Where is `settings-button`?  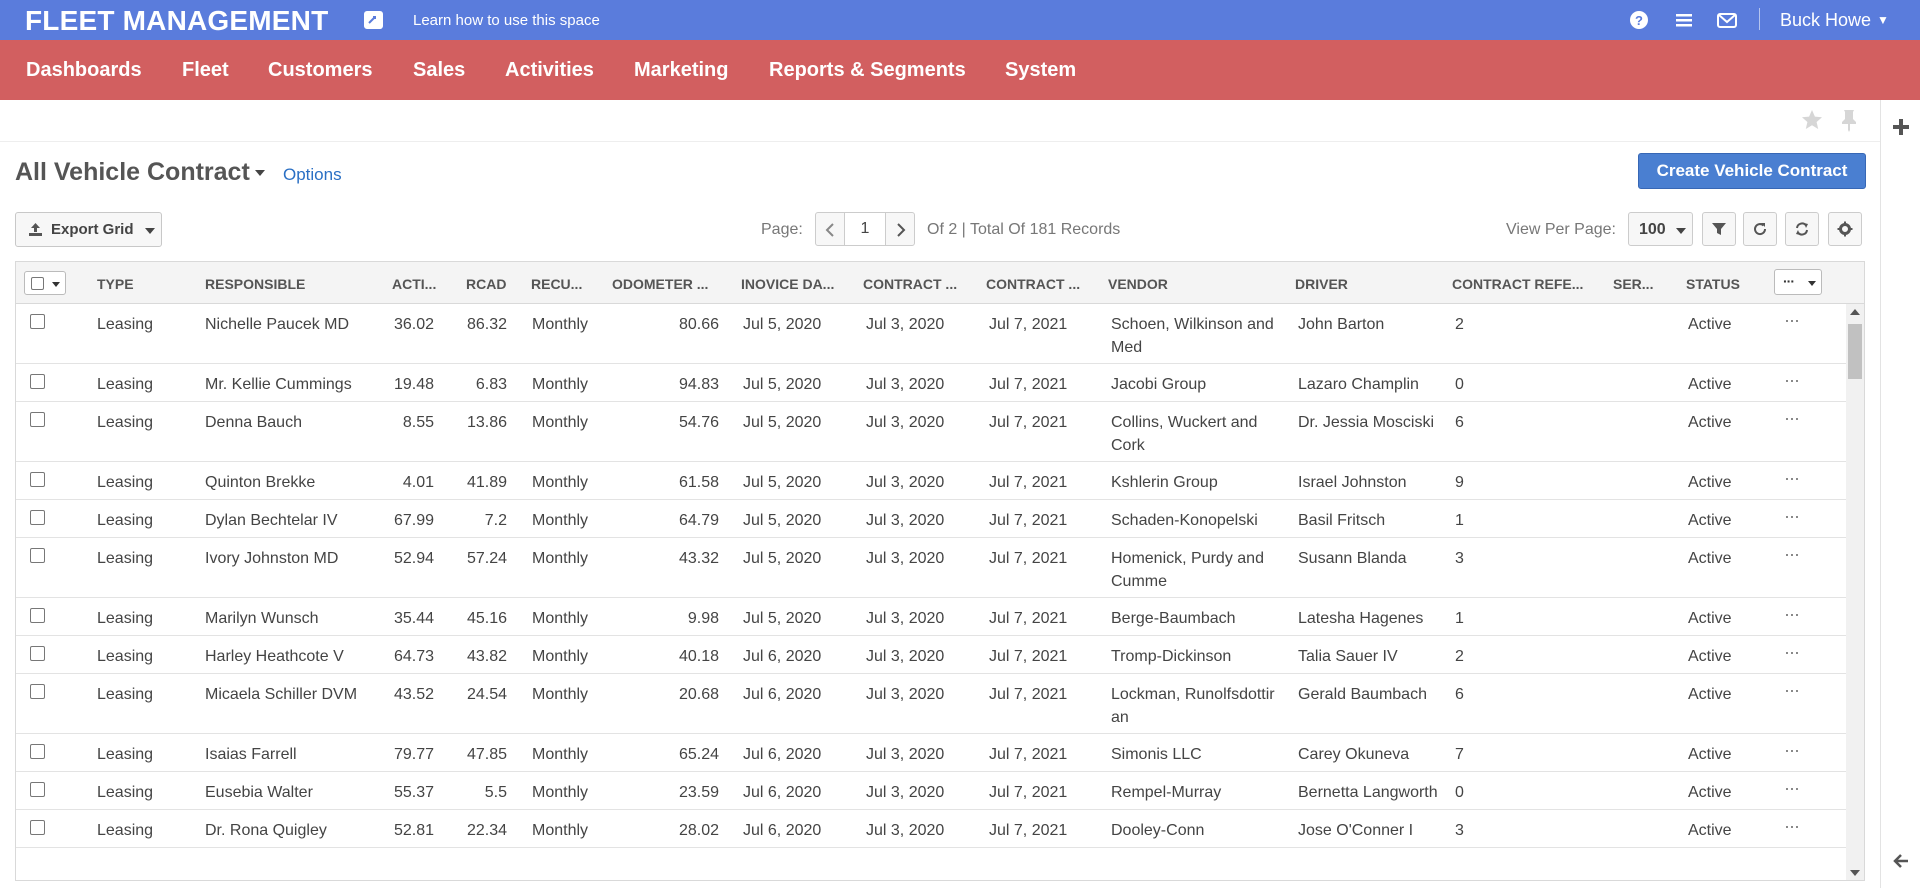 settings-button is located at coordinates (1845, 229).